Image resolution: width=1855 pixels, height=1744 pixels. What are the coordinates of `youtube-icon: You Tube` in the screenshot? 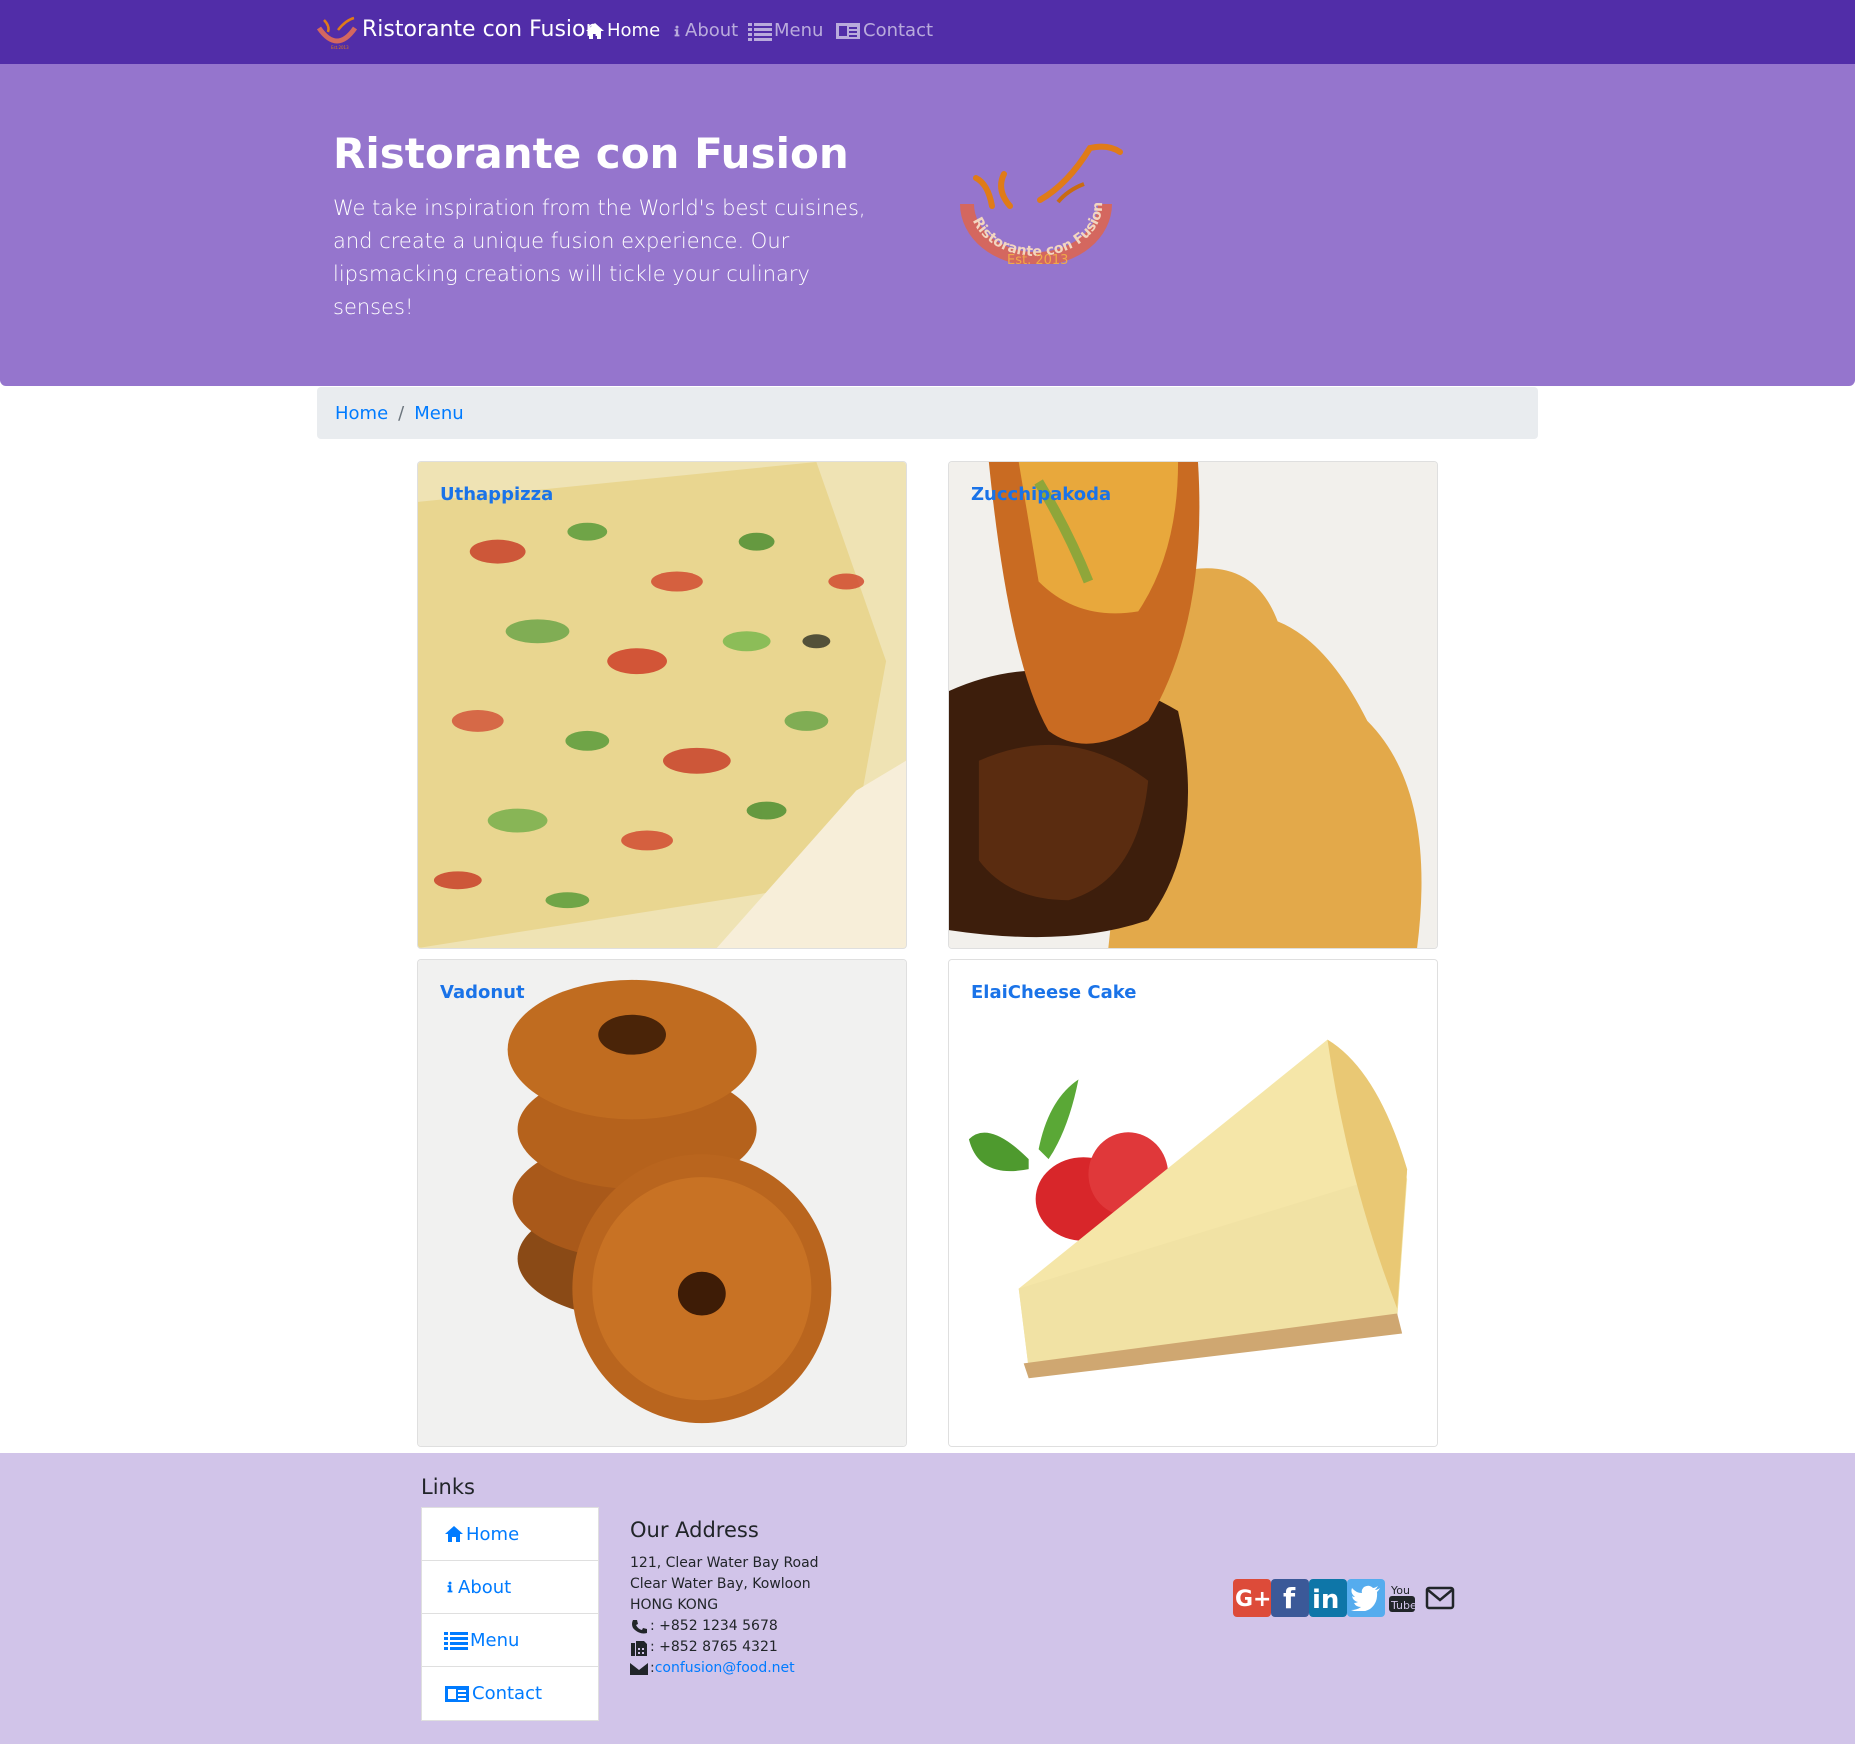 It's located at (1403, 1598).